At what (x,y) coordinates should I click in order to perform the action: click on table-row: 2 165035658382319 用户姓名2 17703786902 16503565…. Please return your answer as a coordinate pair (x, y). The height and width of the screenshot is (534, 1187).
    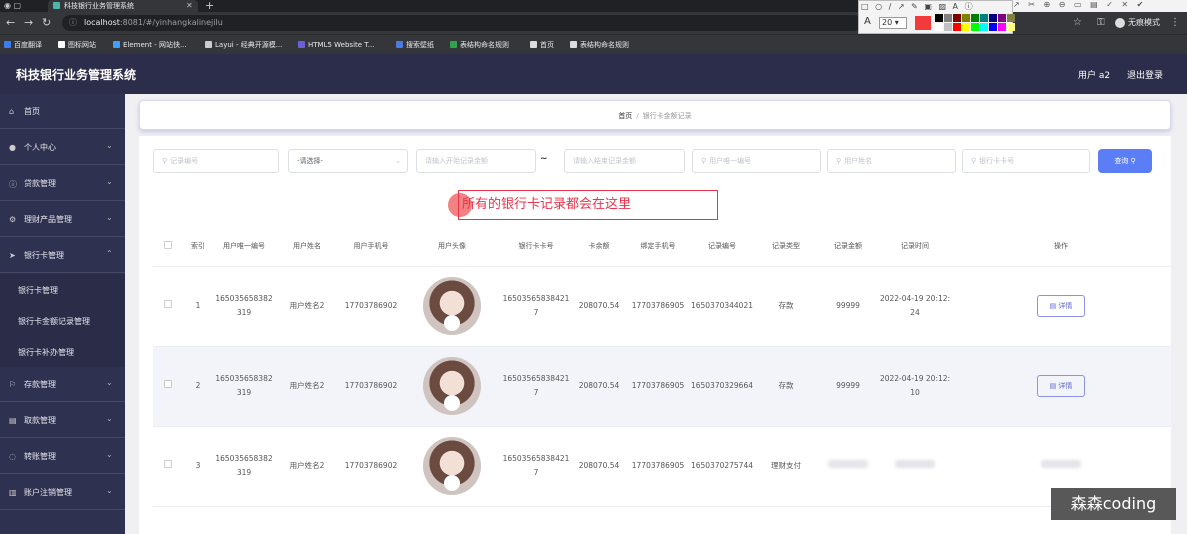
    Looking at the image, I should click on (662, 386).